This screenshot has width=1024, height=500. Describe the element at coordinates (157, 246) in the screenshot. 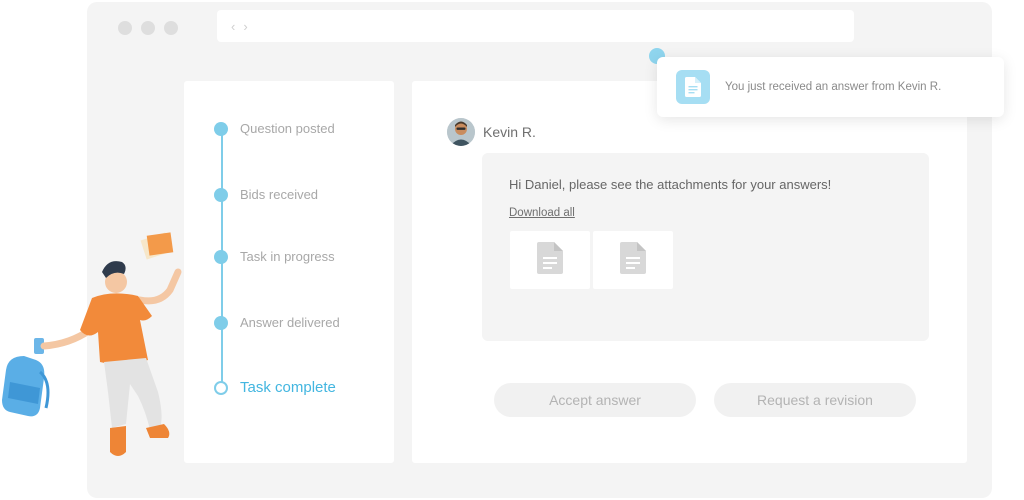

I see `paper-illustration` at that location.